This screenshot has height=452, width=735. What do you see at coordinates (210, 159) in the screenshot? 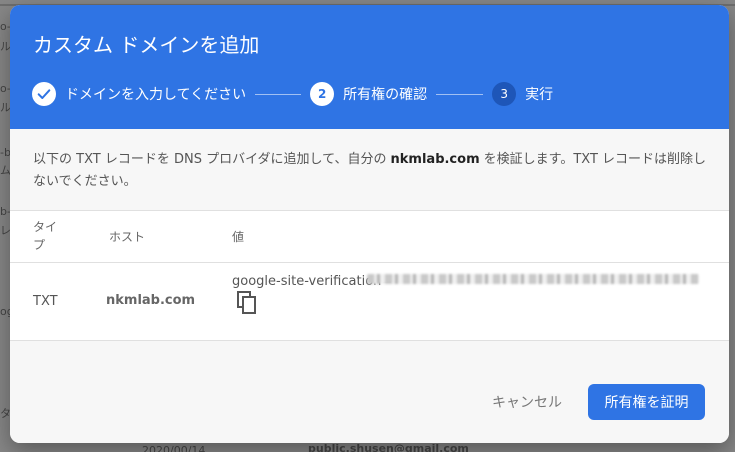
I see `instructions-before: 以下の TXT レコードを DNS プロバイダに追加して、自分の` at bounding box center [210, 159].